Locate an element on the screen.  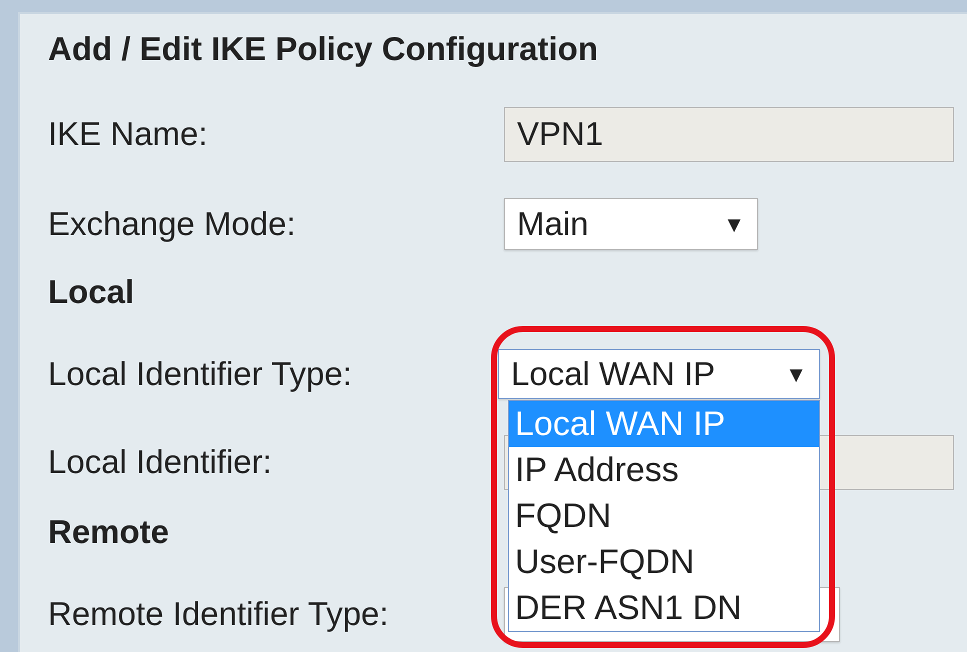
field-label: Local Identifier Type: is located at coordinates (200, 374).